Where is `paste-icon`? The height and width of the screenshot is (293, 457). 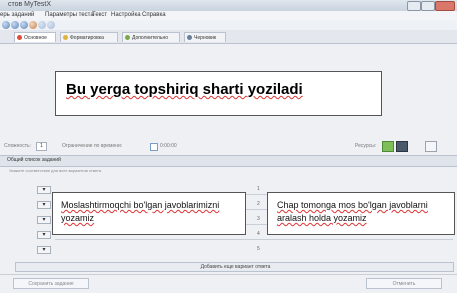
paste-icon is located at coordinates (51, 25).